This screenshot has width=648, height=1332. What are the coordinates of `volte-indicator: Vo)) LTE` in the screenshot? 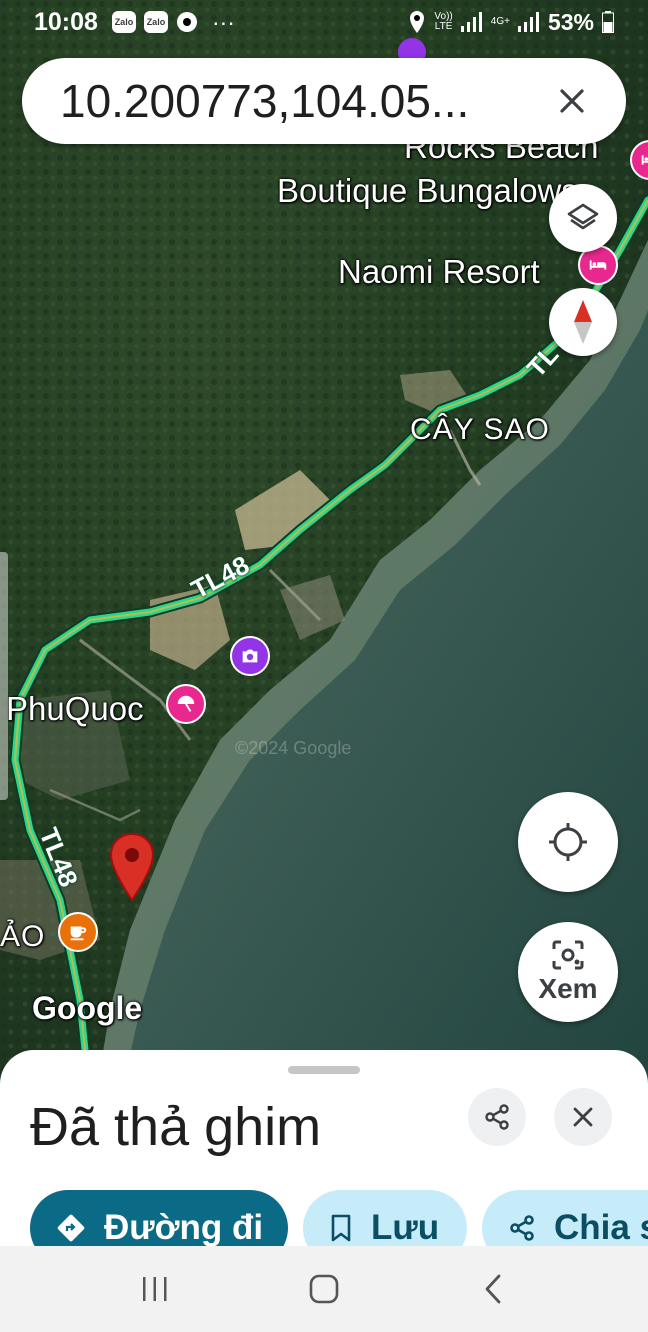 It's located at (443, 22).